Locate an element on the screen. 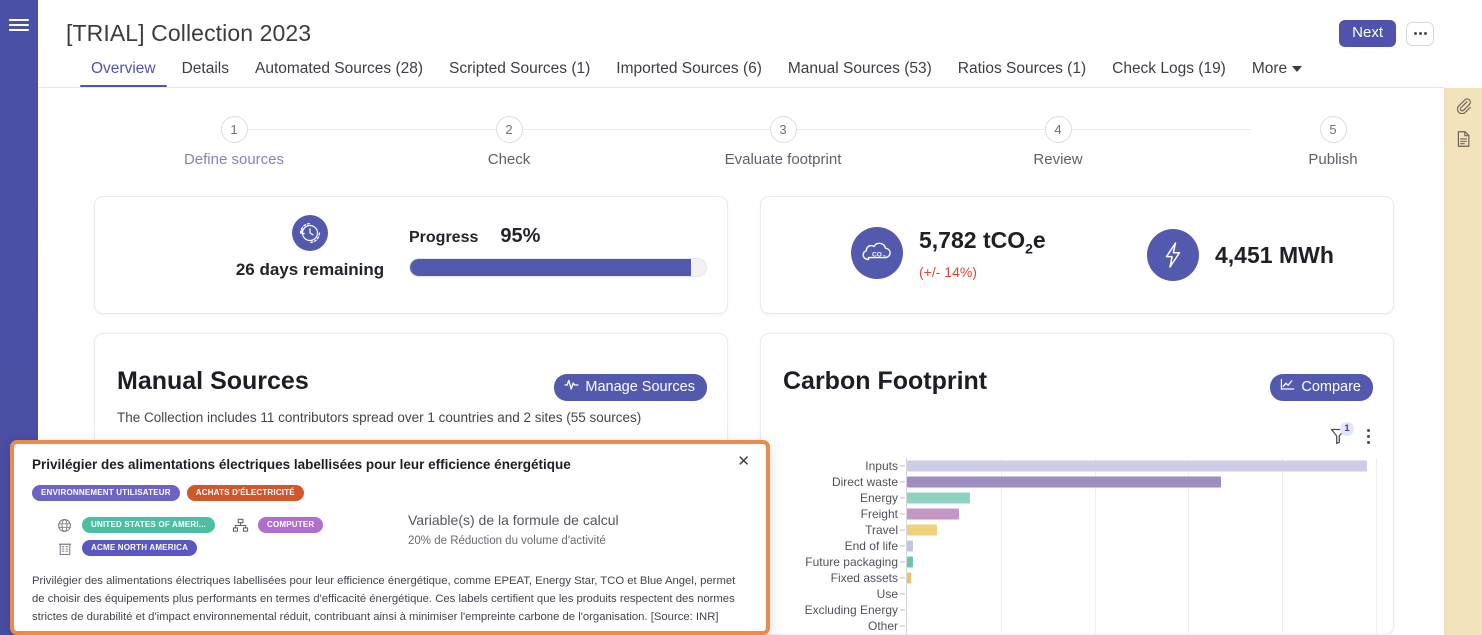 This screenshot has width=1482, height=635. close-x-icon: ✕ is located at coordinates (743, 461).